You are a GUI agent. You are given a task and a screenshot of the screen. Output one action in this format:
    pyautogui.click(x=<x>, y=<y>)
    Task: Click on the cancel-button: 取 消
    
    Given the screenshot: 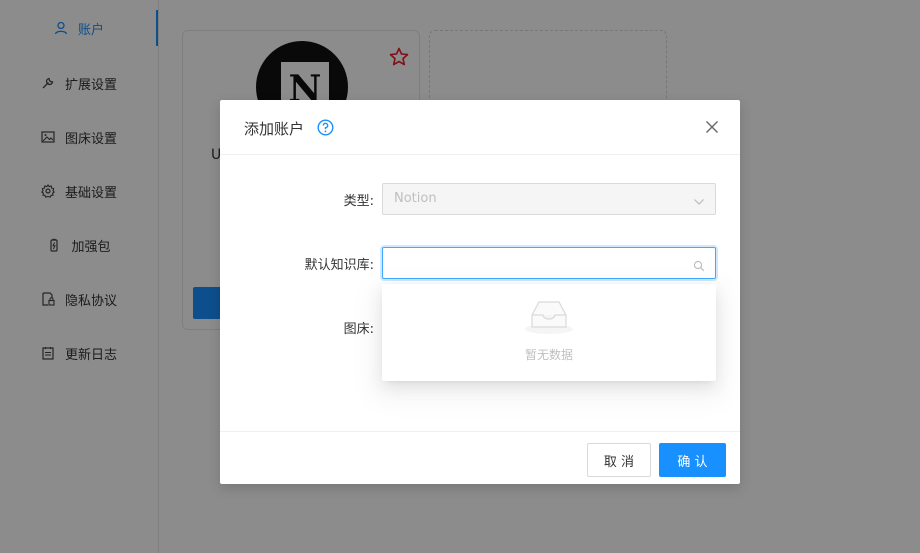 What is the action you would take?
    pyautogui.click(x=619, y=460)
    